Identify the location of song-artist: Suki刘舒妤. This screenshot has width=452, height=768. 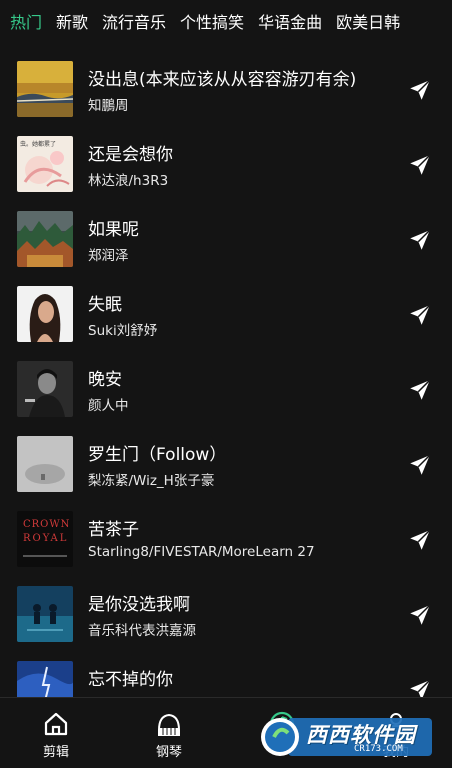
(123, 331).